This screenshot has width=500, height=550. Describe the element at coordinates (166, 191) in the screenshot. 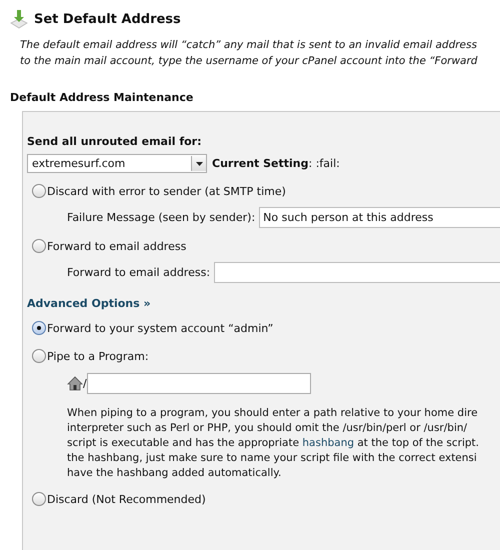

I see `option-label: Discard with error to sender (at SMTP time)` at that location.